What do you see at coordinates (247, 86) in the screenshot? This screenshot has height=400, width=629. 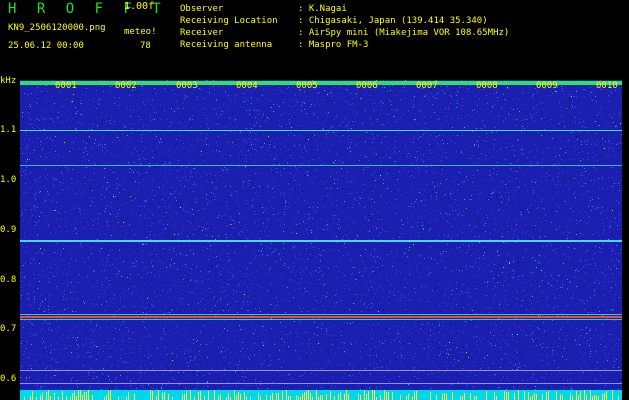 I see `time-tick-4: 0004` at bounding box center [247, 86].